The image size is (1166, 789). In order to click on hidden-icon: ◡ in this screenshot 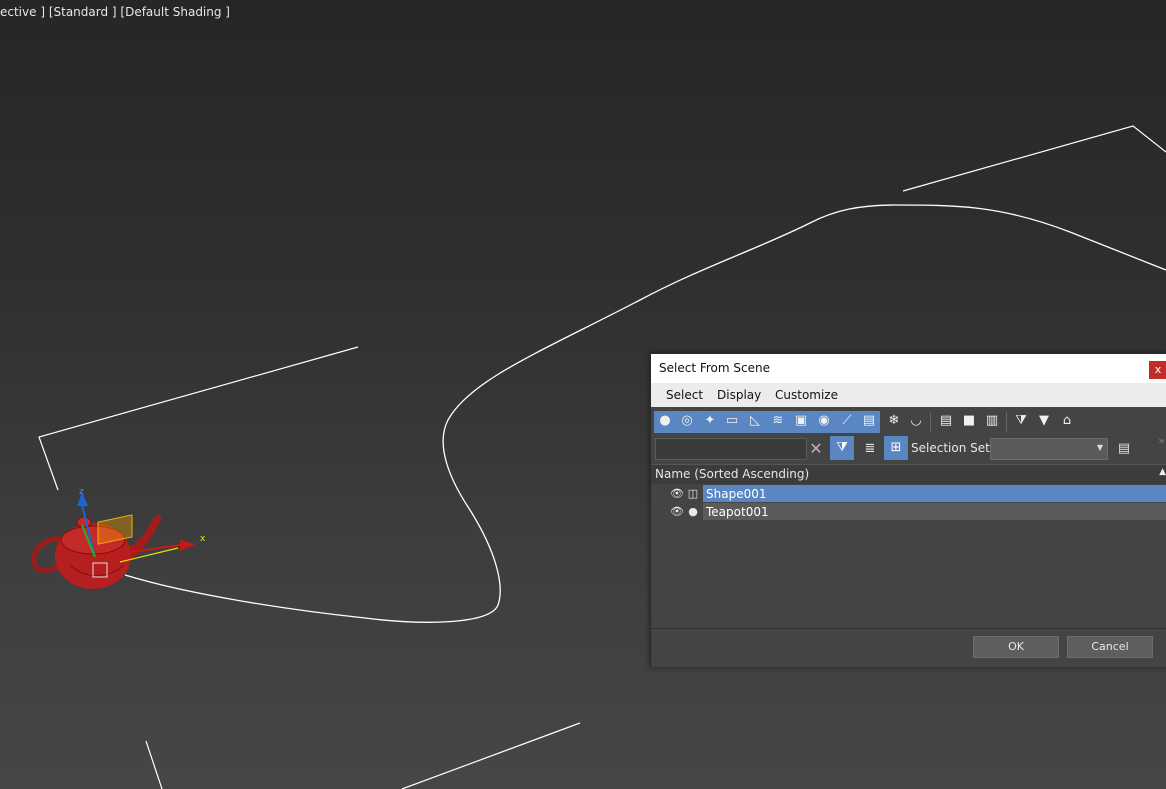, I will do `click(916, 421)`.